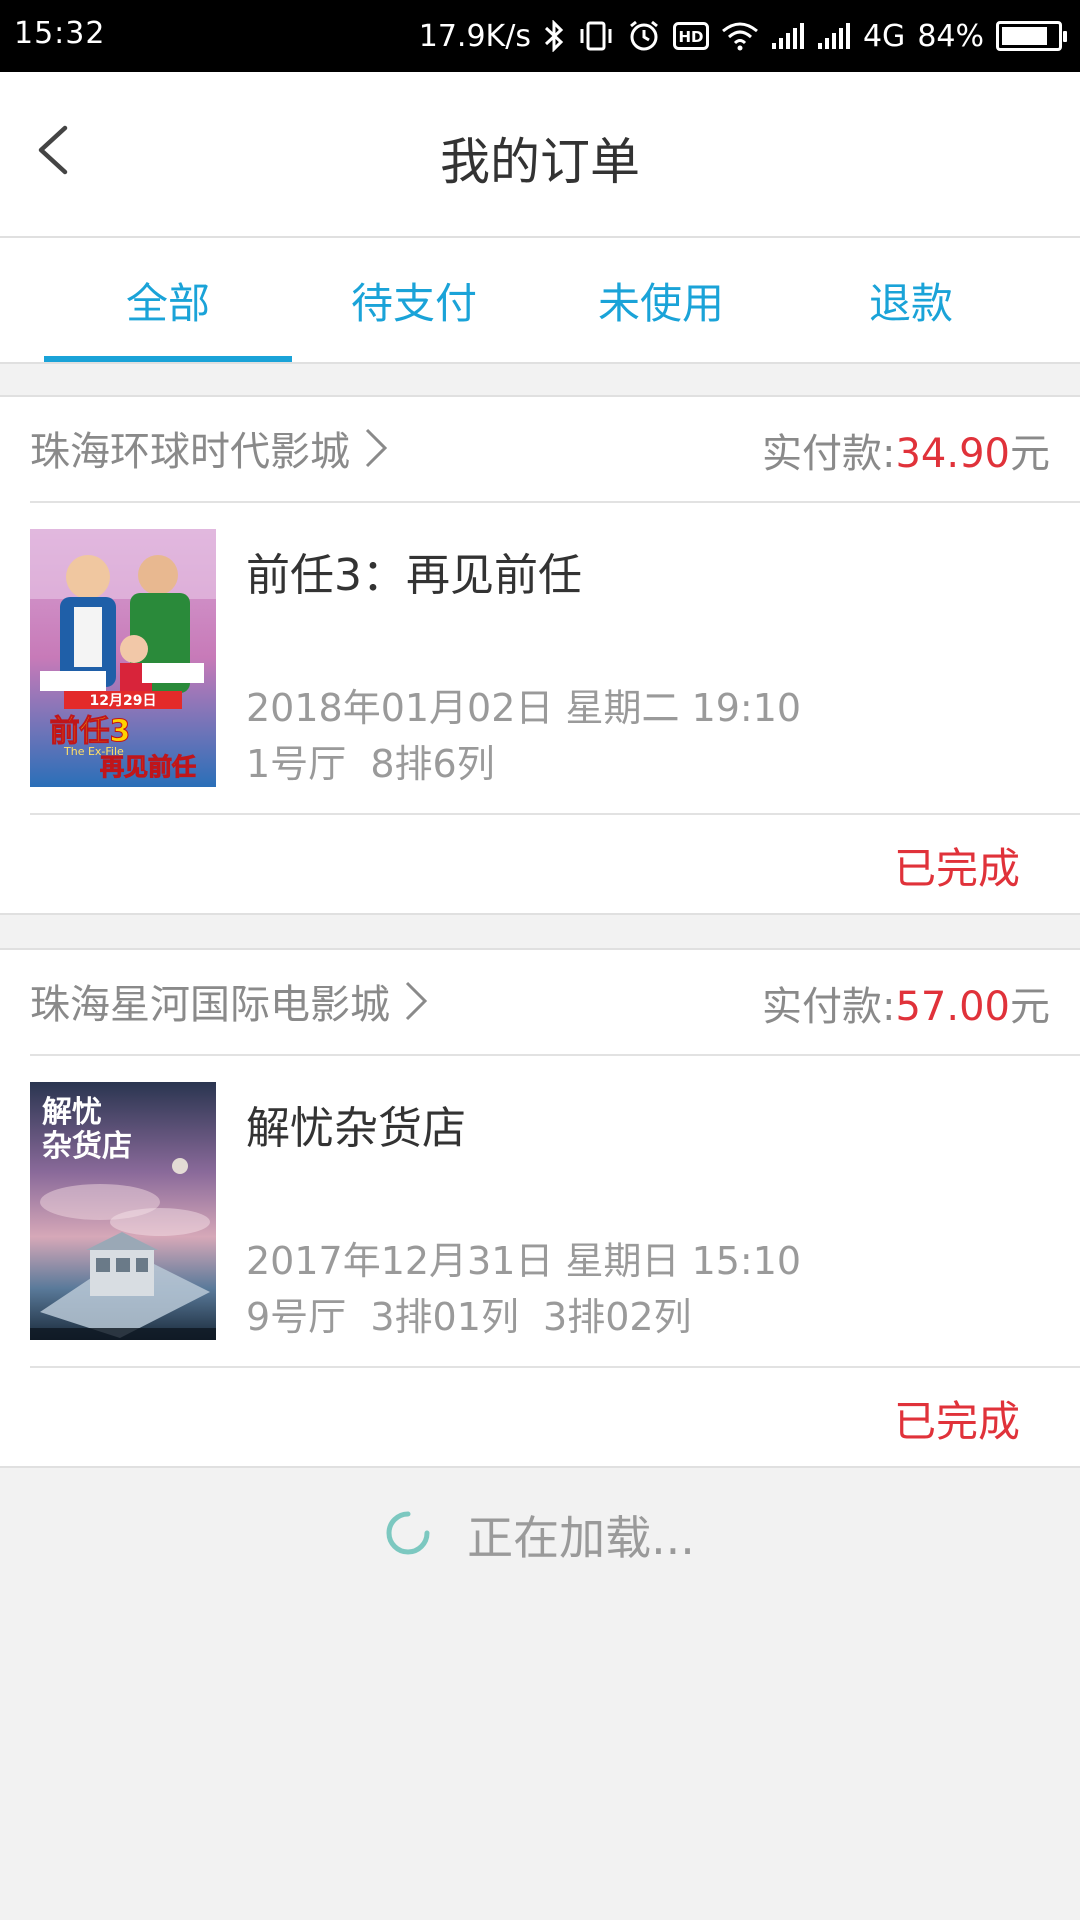 This screenshot has height=1920, width=1080. What do you see at coordinates (554, 36) in the screenshot?
I see `bluetooth-icon` at bounding box center [554, 36].